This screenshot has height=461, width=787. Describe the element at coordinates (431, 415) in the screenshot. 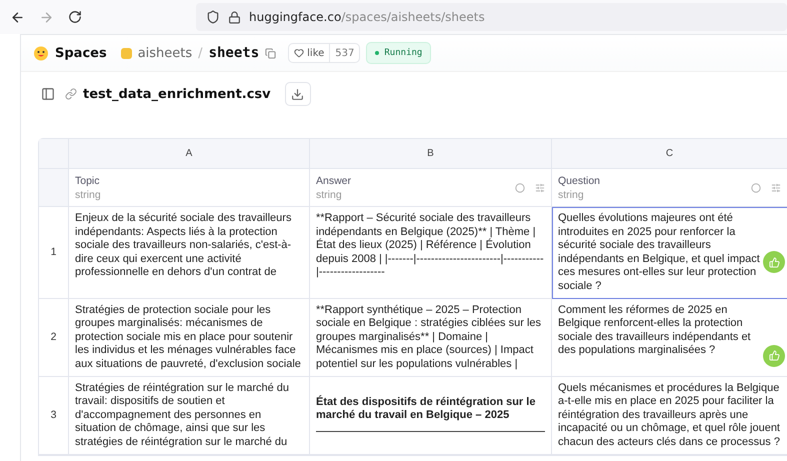

I see `table-cell: État des dispositifs de réintégration sur le marché du travail en Belgique – 2025` at that location.